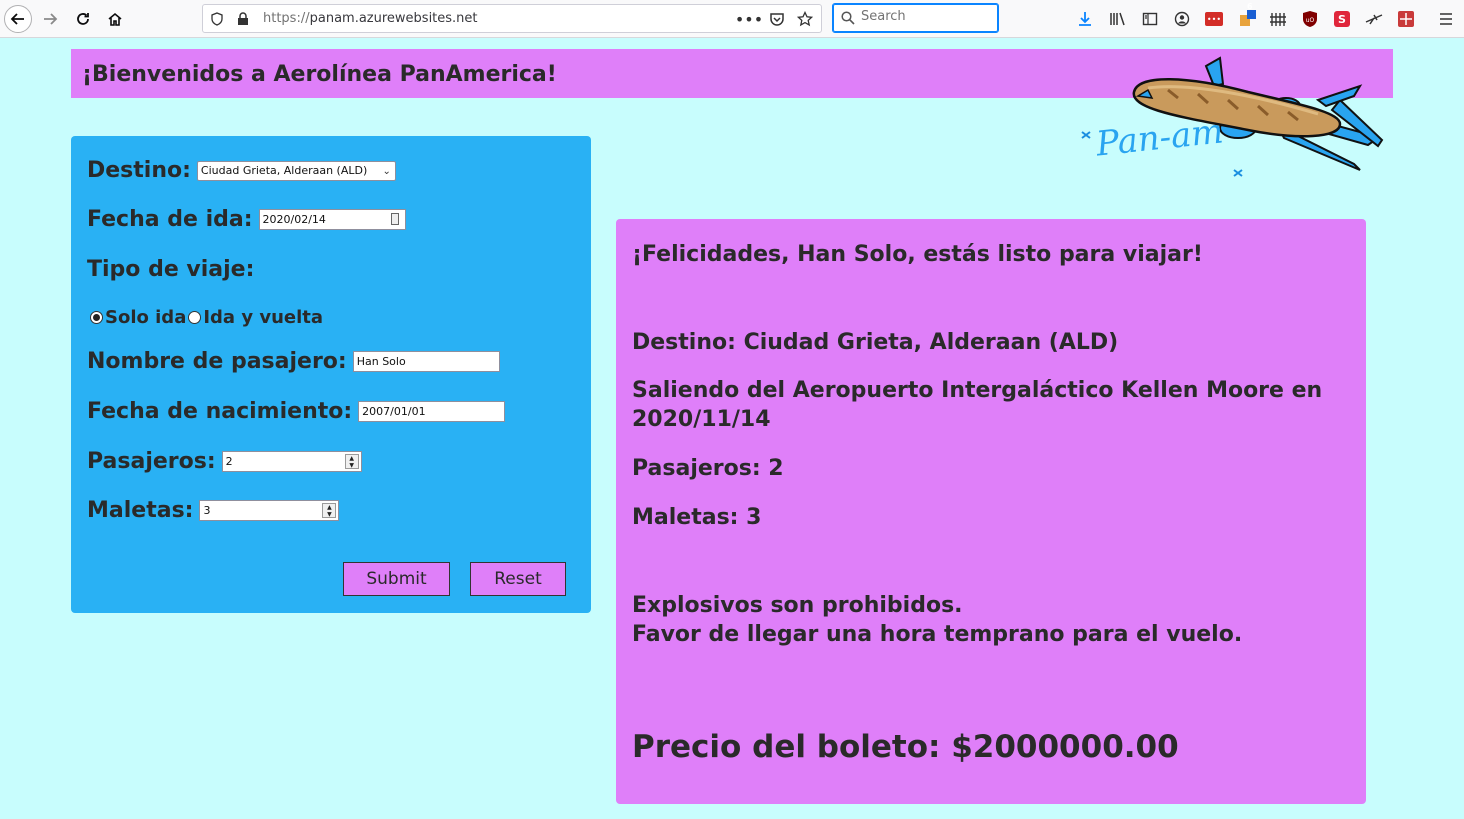  What do you see at coordinates (805, 19) in the screenshot?
I see `bookmark-star-icon` at bounding box center [805, 19].